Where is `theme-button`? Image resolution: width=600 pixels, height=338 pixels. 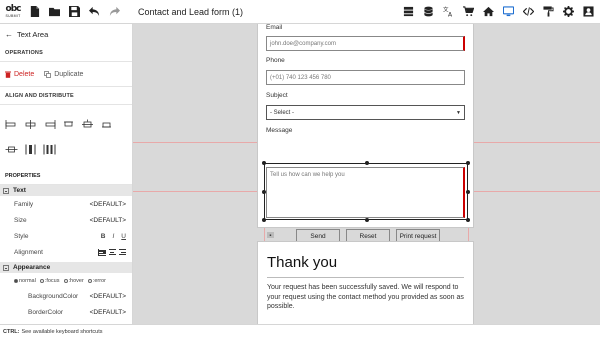
theme-button is located at coordinates (548, 12).